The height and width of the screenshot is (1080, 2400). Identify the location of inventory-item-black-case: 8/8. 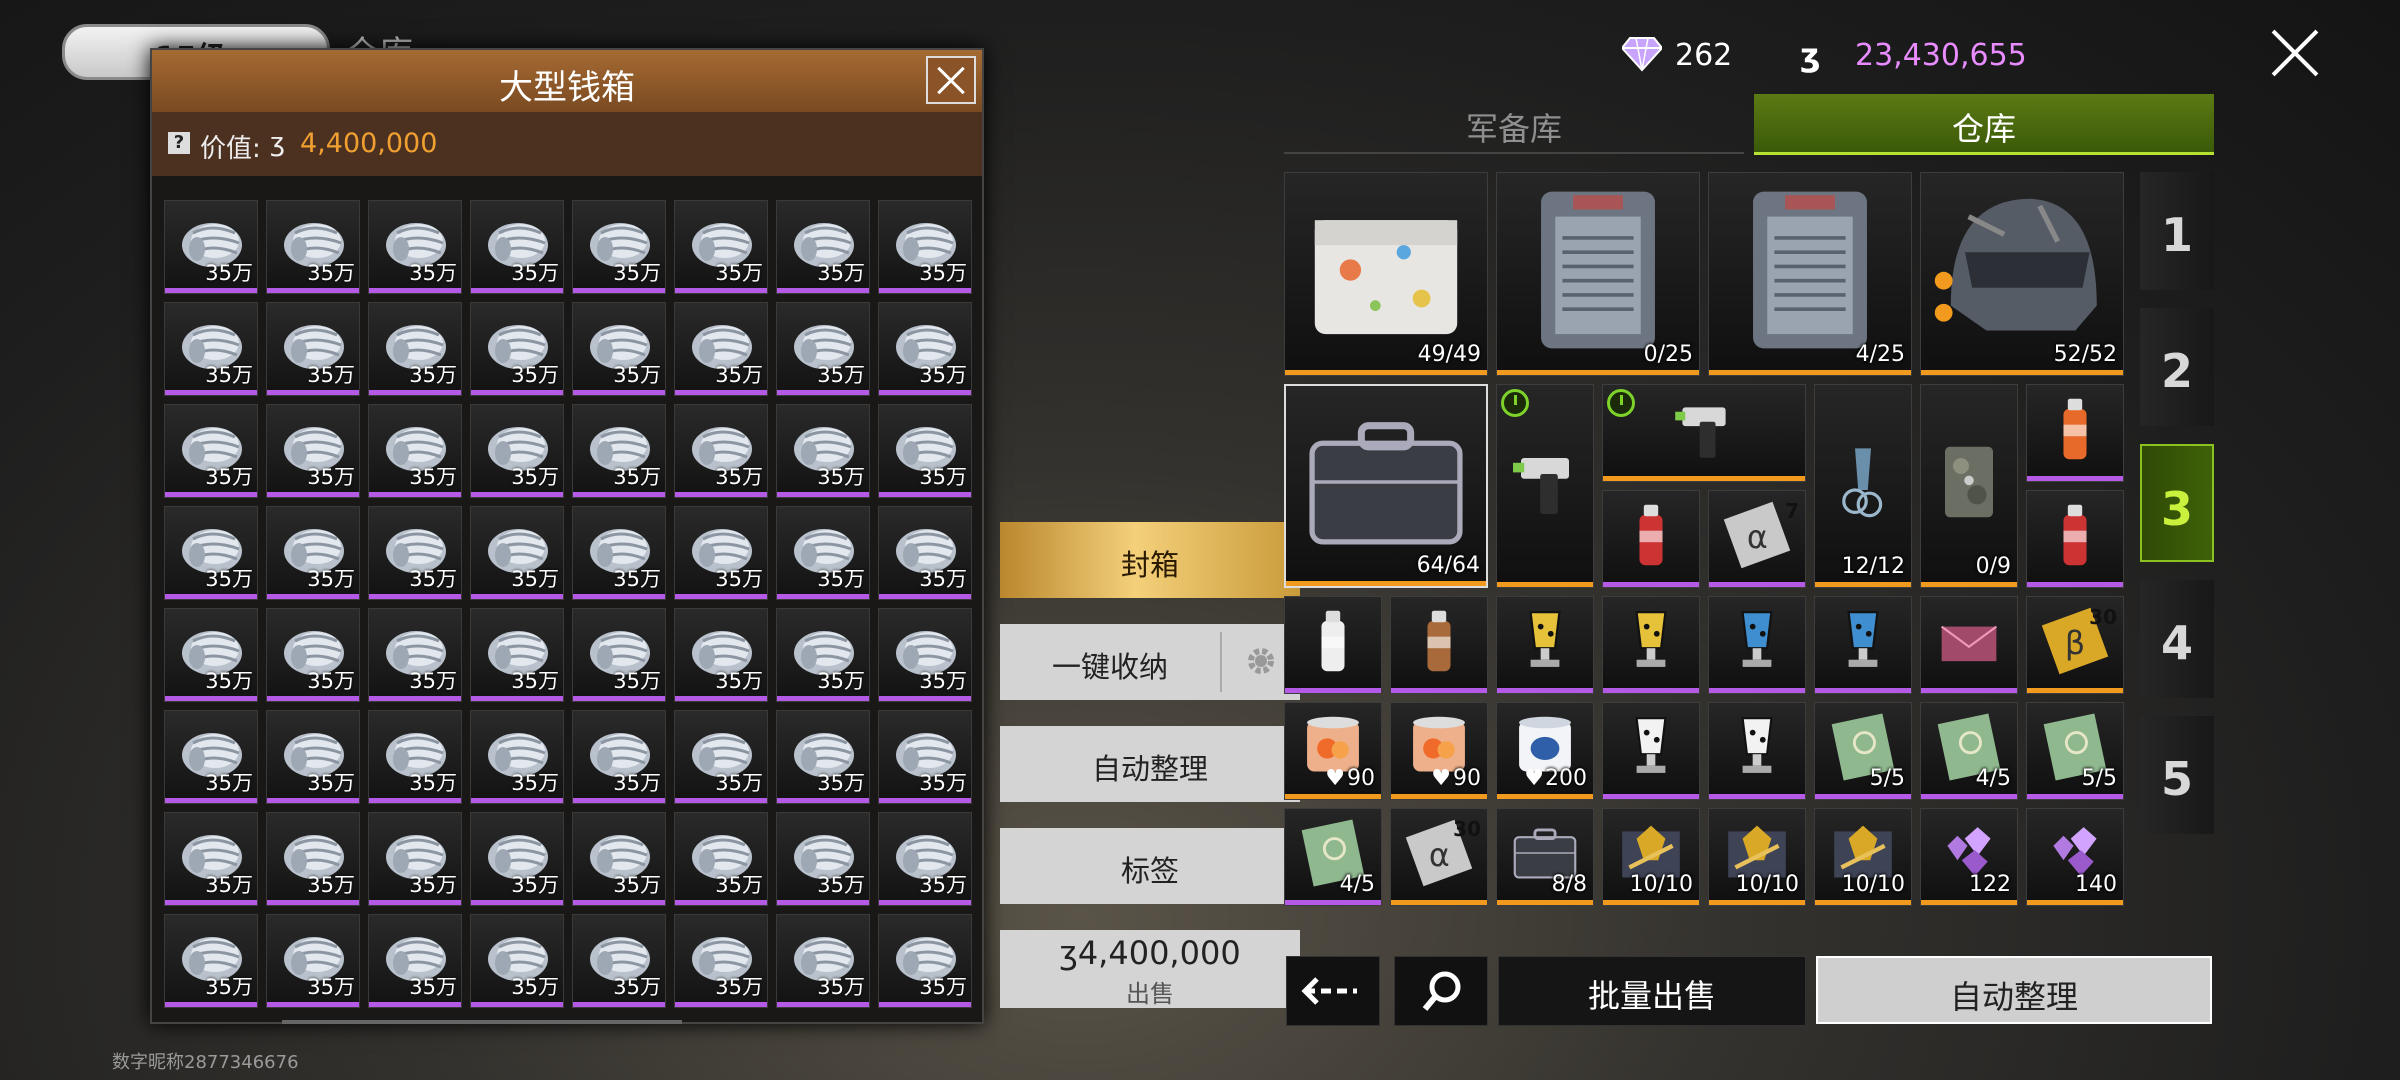
(1545, 857).